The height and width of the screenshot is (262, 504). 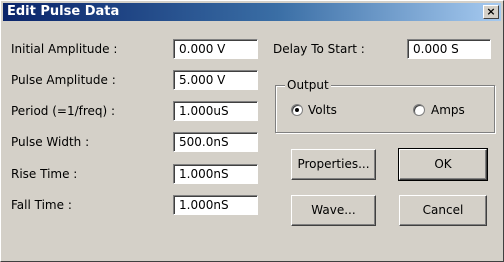 I want to click on fall-time-label: Fall Time :, so click(x=41, y=205).